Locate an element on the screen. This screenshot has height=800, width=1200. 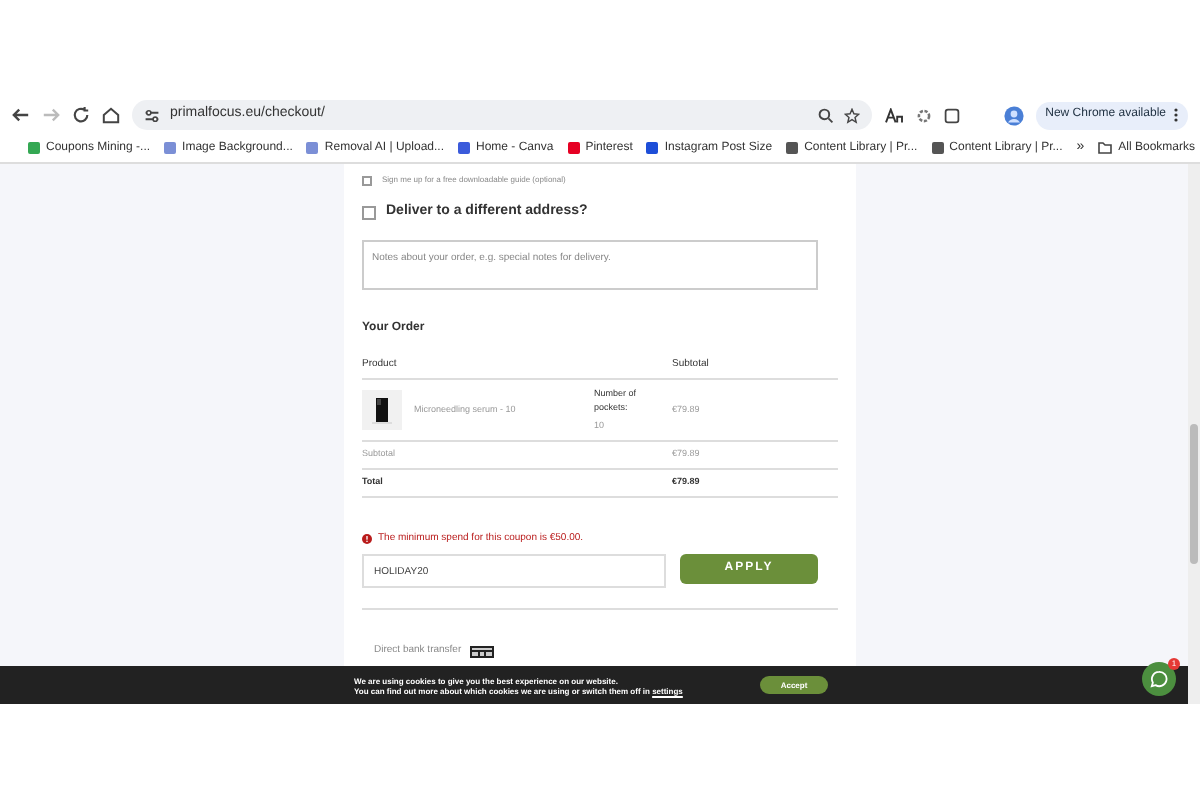
extension-icon is located at coordinates (951, 115).